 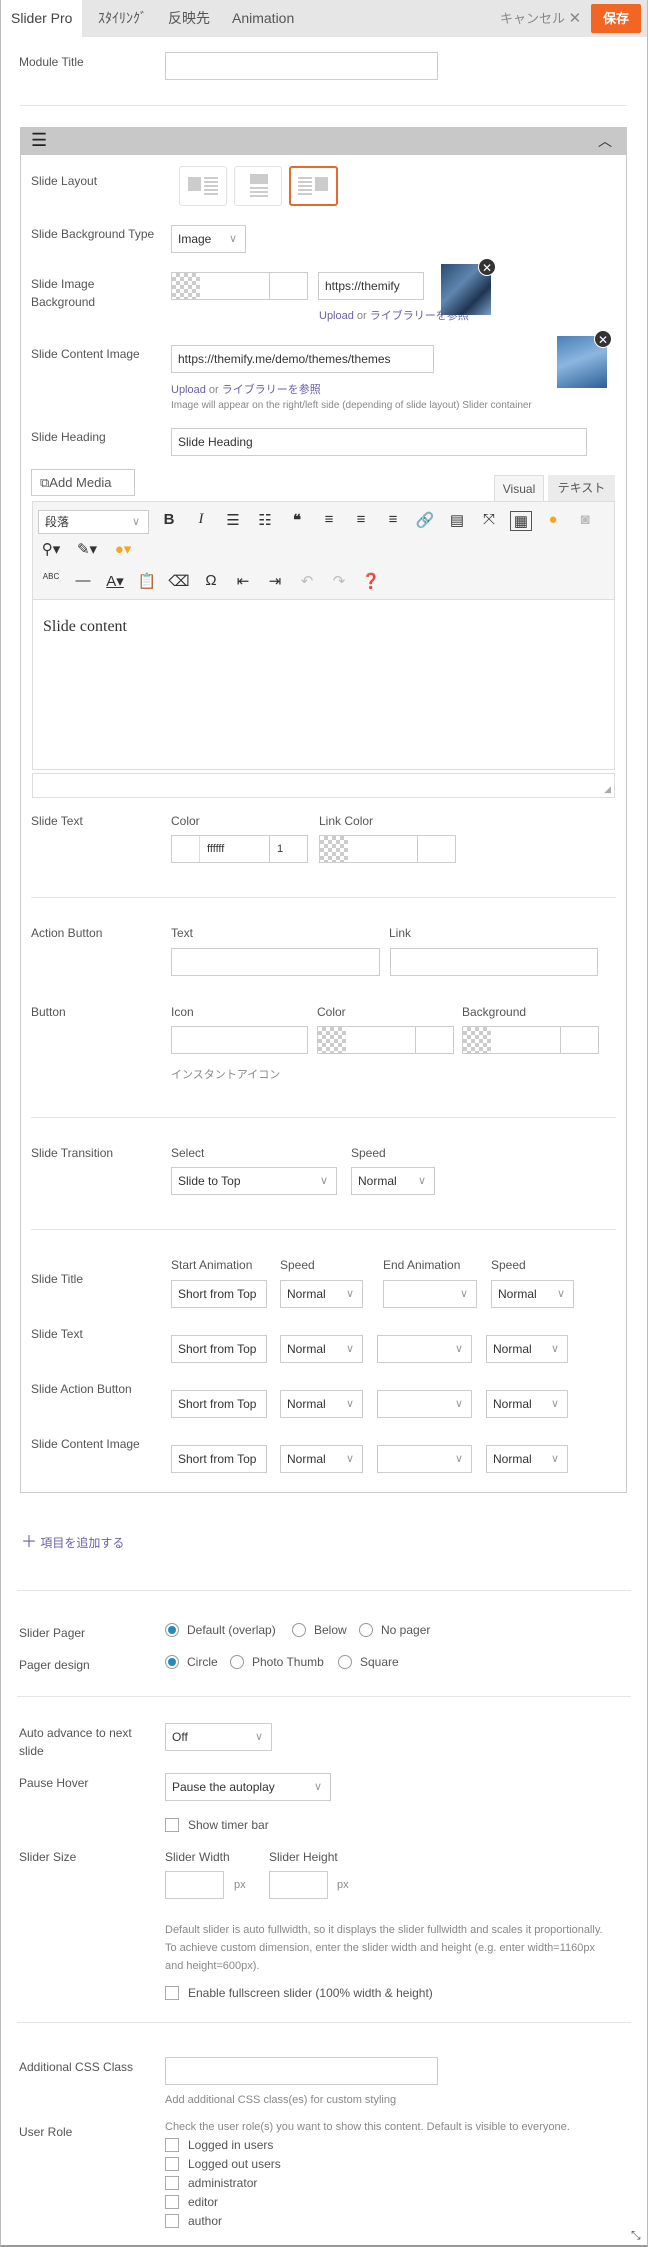 What do you see at coordinates (172, 1993) in the screenshot?
I see `fullscreen-checkbox` at bounding box center [172, 1993].